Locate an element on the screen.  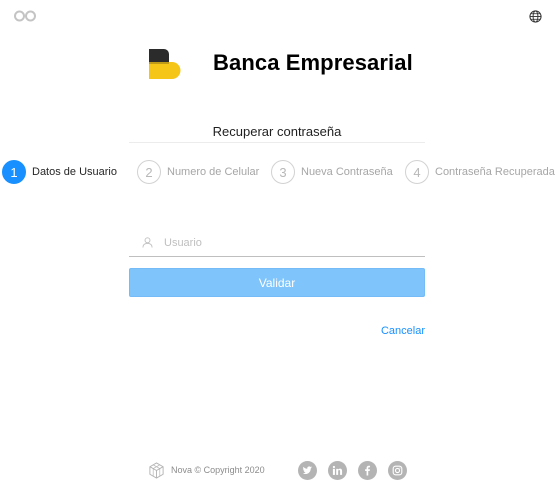
step-new-password: 3 Nueva Contraseña is located at coordinates (332, 172).